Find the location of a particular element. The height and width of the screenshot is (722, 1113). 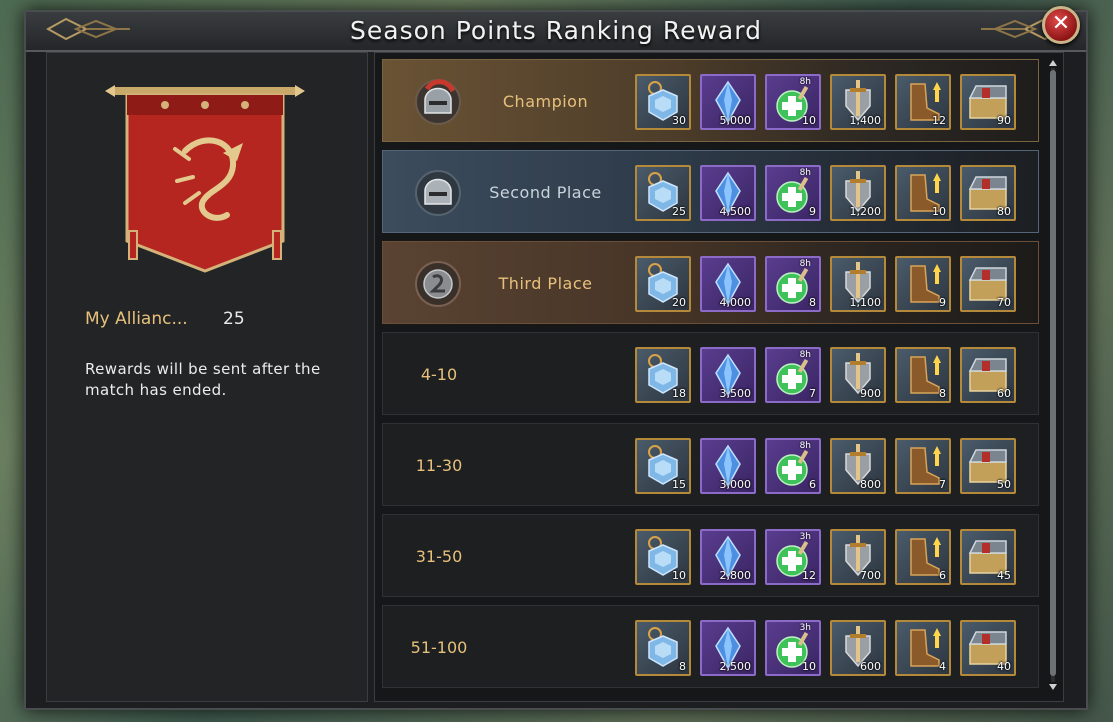

close-icon: ✕ is located at coordinates (1061, 23).